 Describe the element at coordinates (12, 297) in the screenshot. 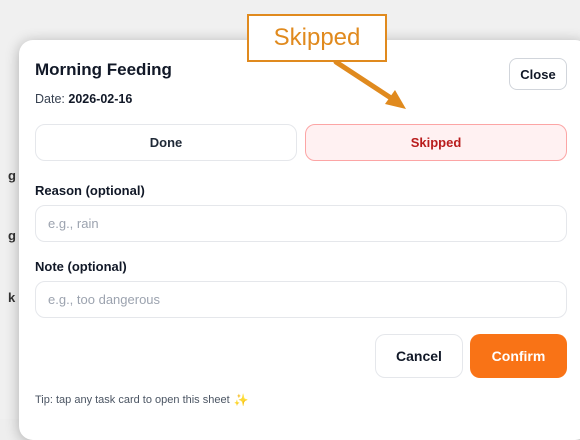

I see `background-text: k` at that location.